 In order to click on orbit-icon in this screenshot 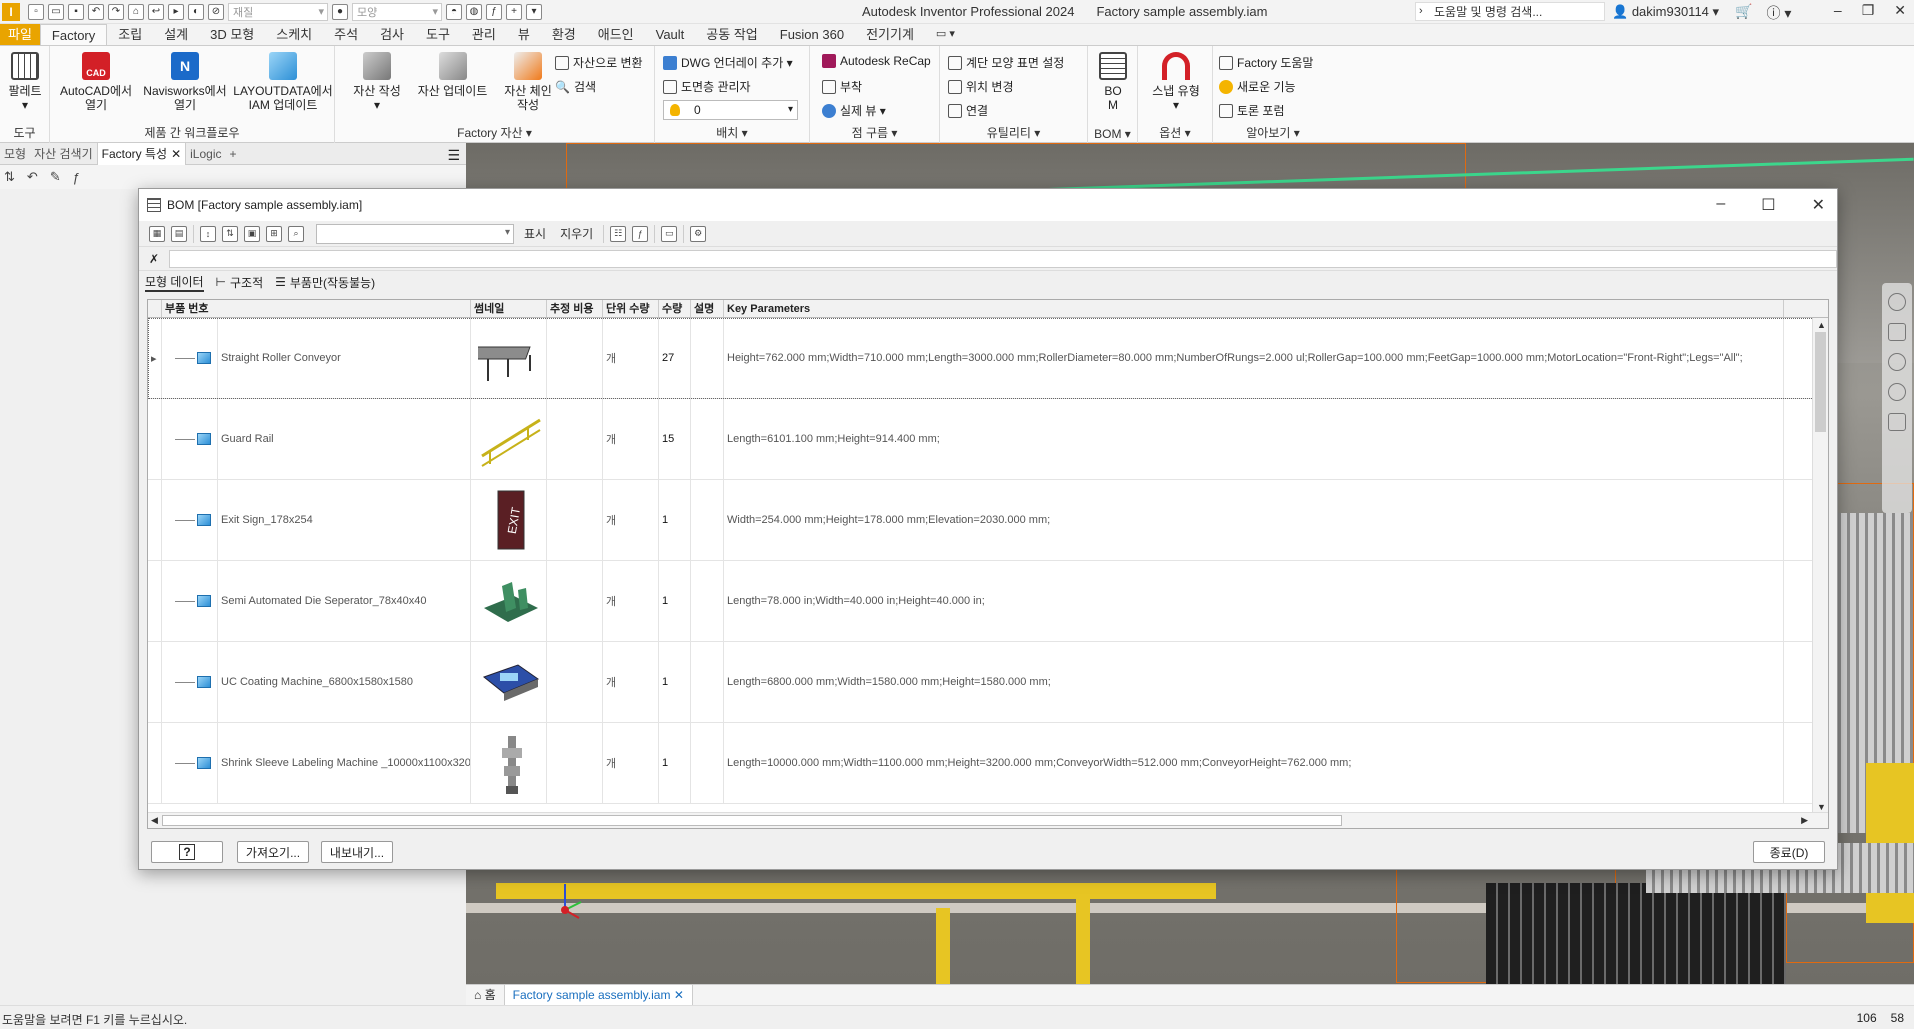, I will do `click(1897, 392)`.